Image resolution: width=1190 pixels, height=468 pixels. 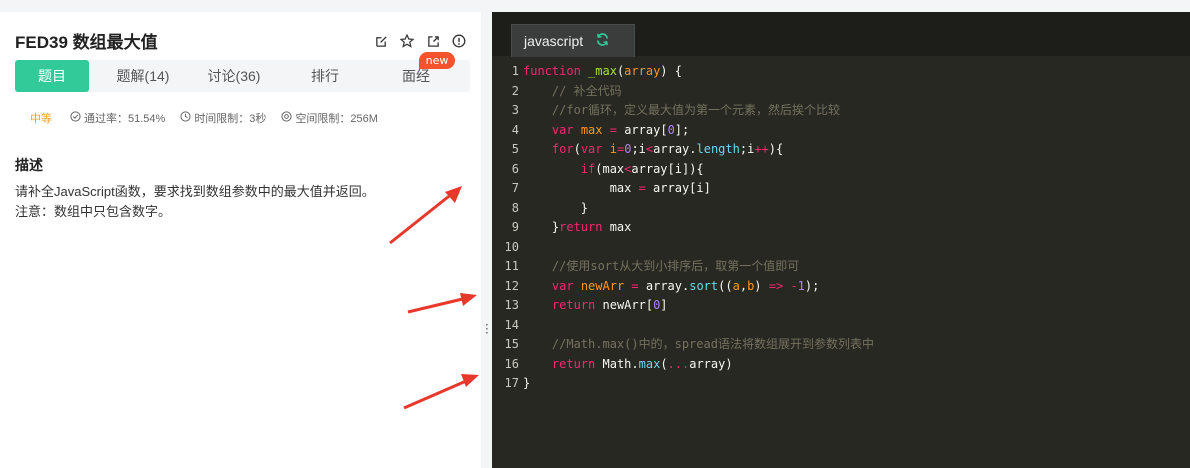 I want to click on clock-icon, so click(x=185, y=118).